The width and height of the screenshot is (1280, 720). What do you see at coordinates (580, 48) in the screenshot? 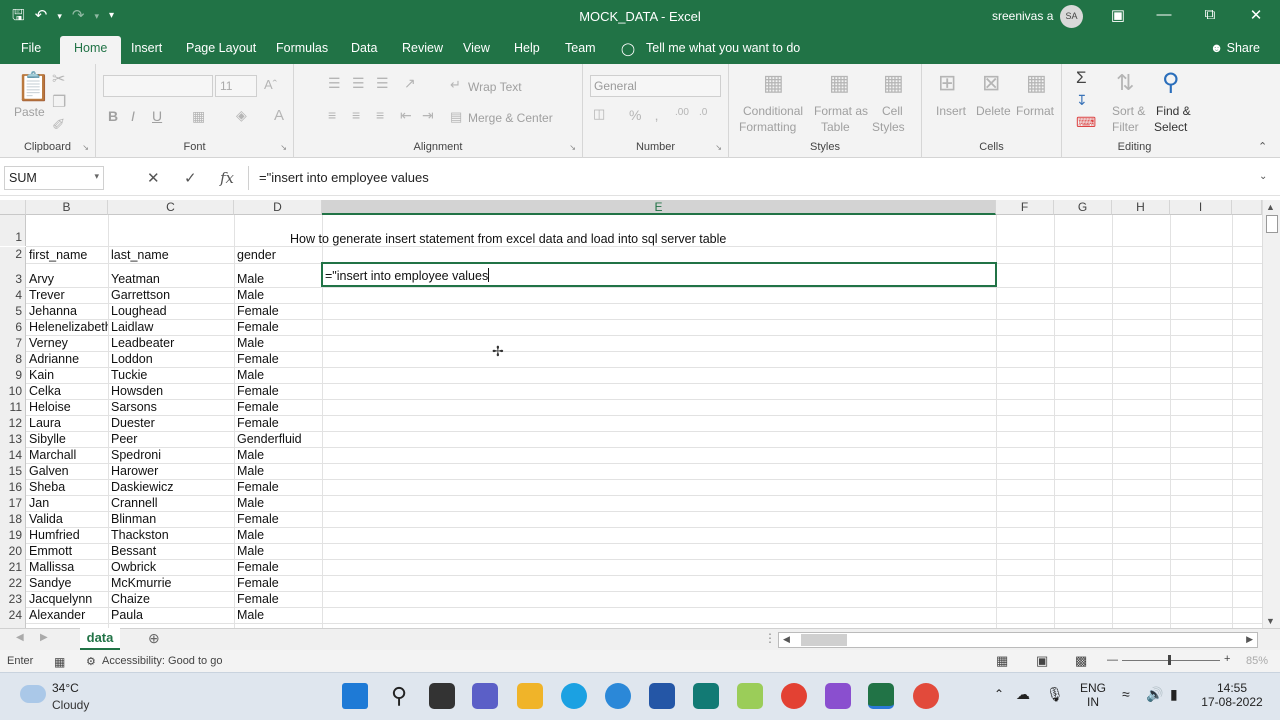
I see `tab-team: Team` at bounding box center [580, 48].